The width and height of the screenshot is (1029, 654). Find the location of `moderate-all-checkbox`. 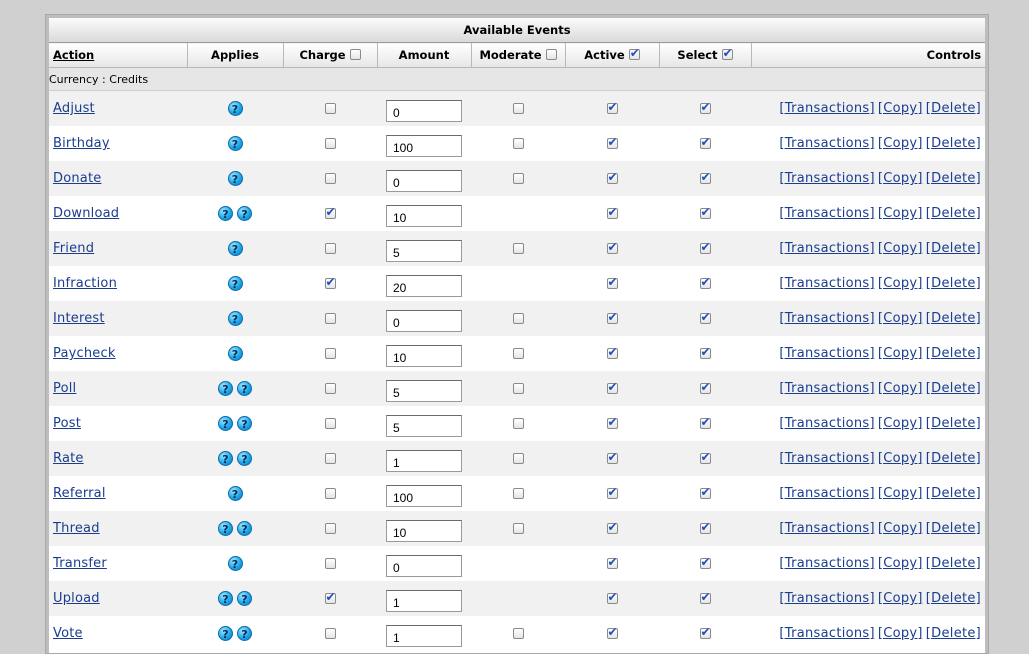

moderate-all-checkbox is located at coordinates (551, 54).